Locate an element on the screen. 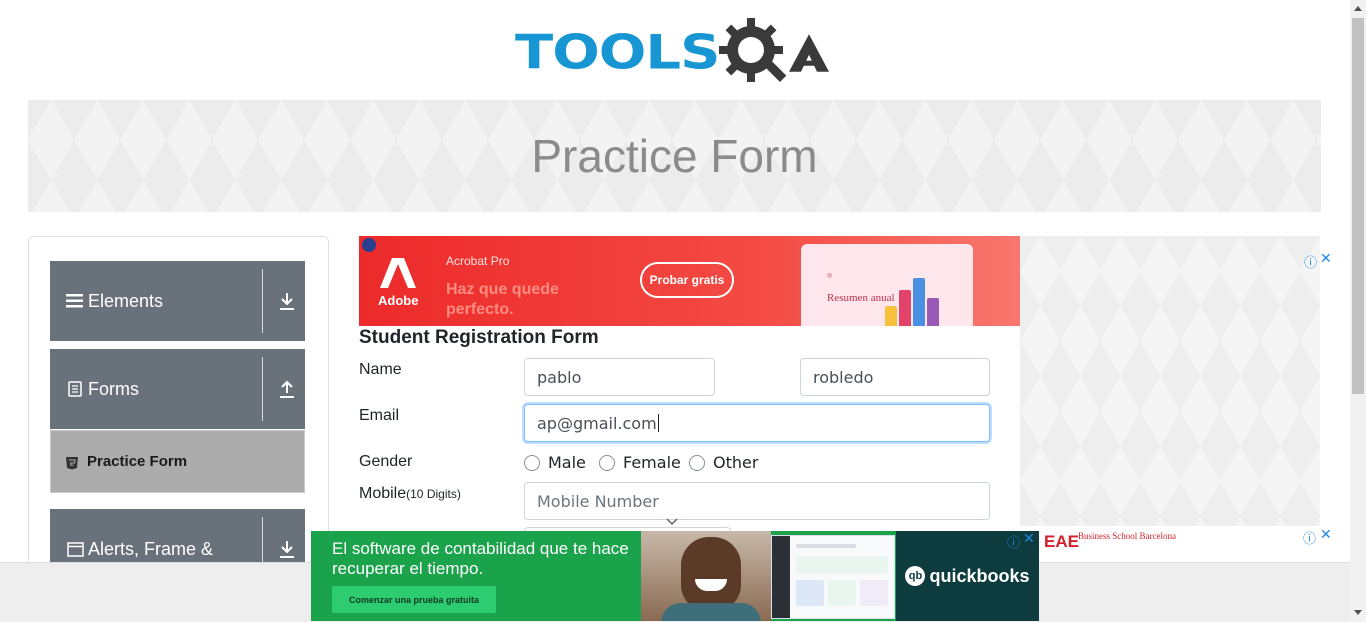  ad-photo-shirt is located at coordinates (711, 612).